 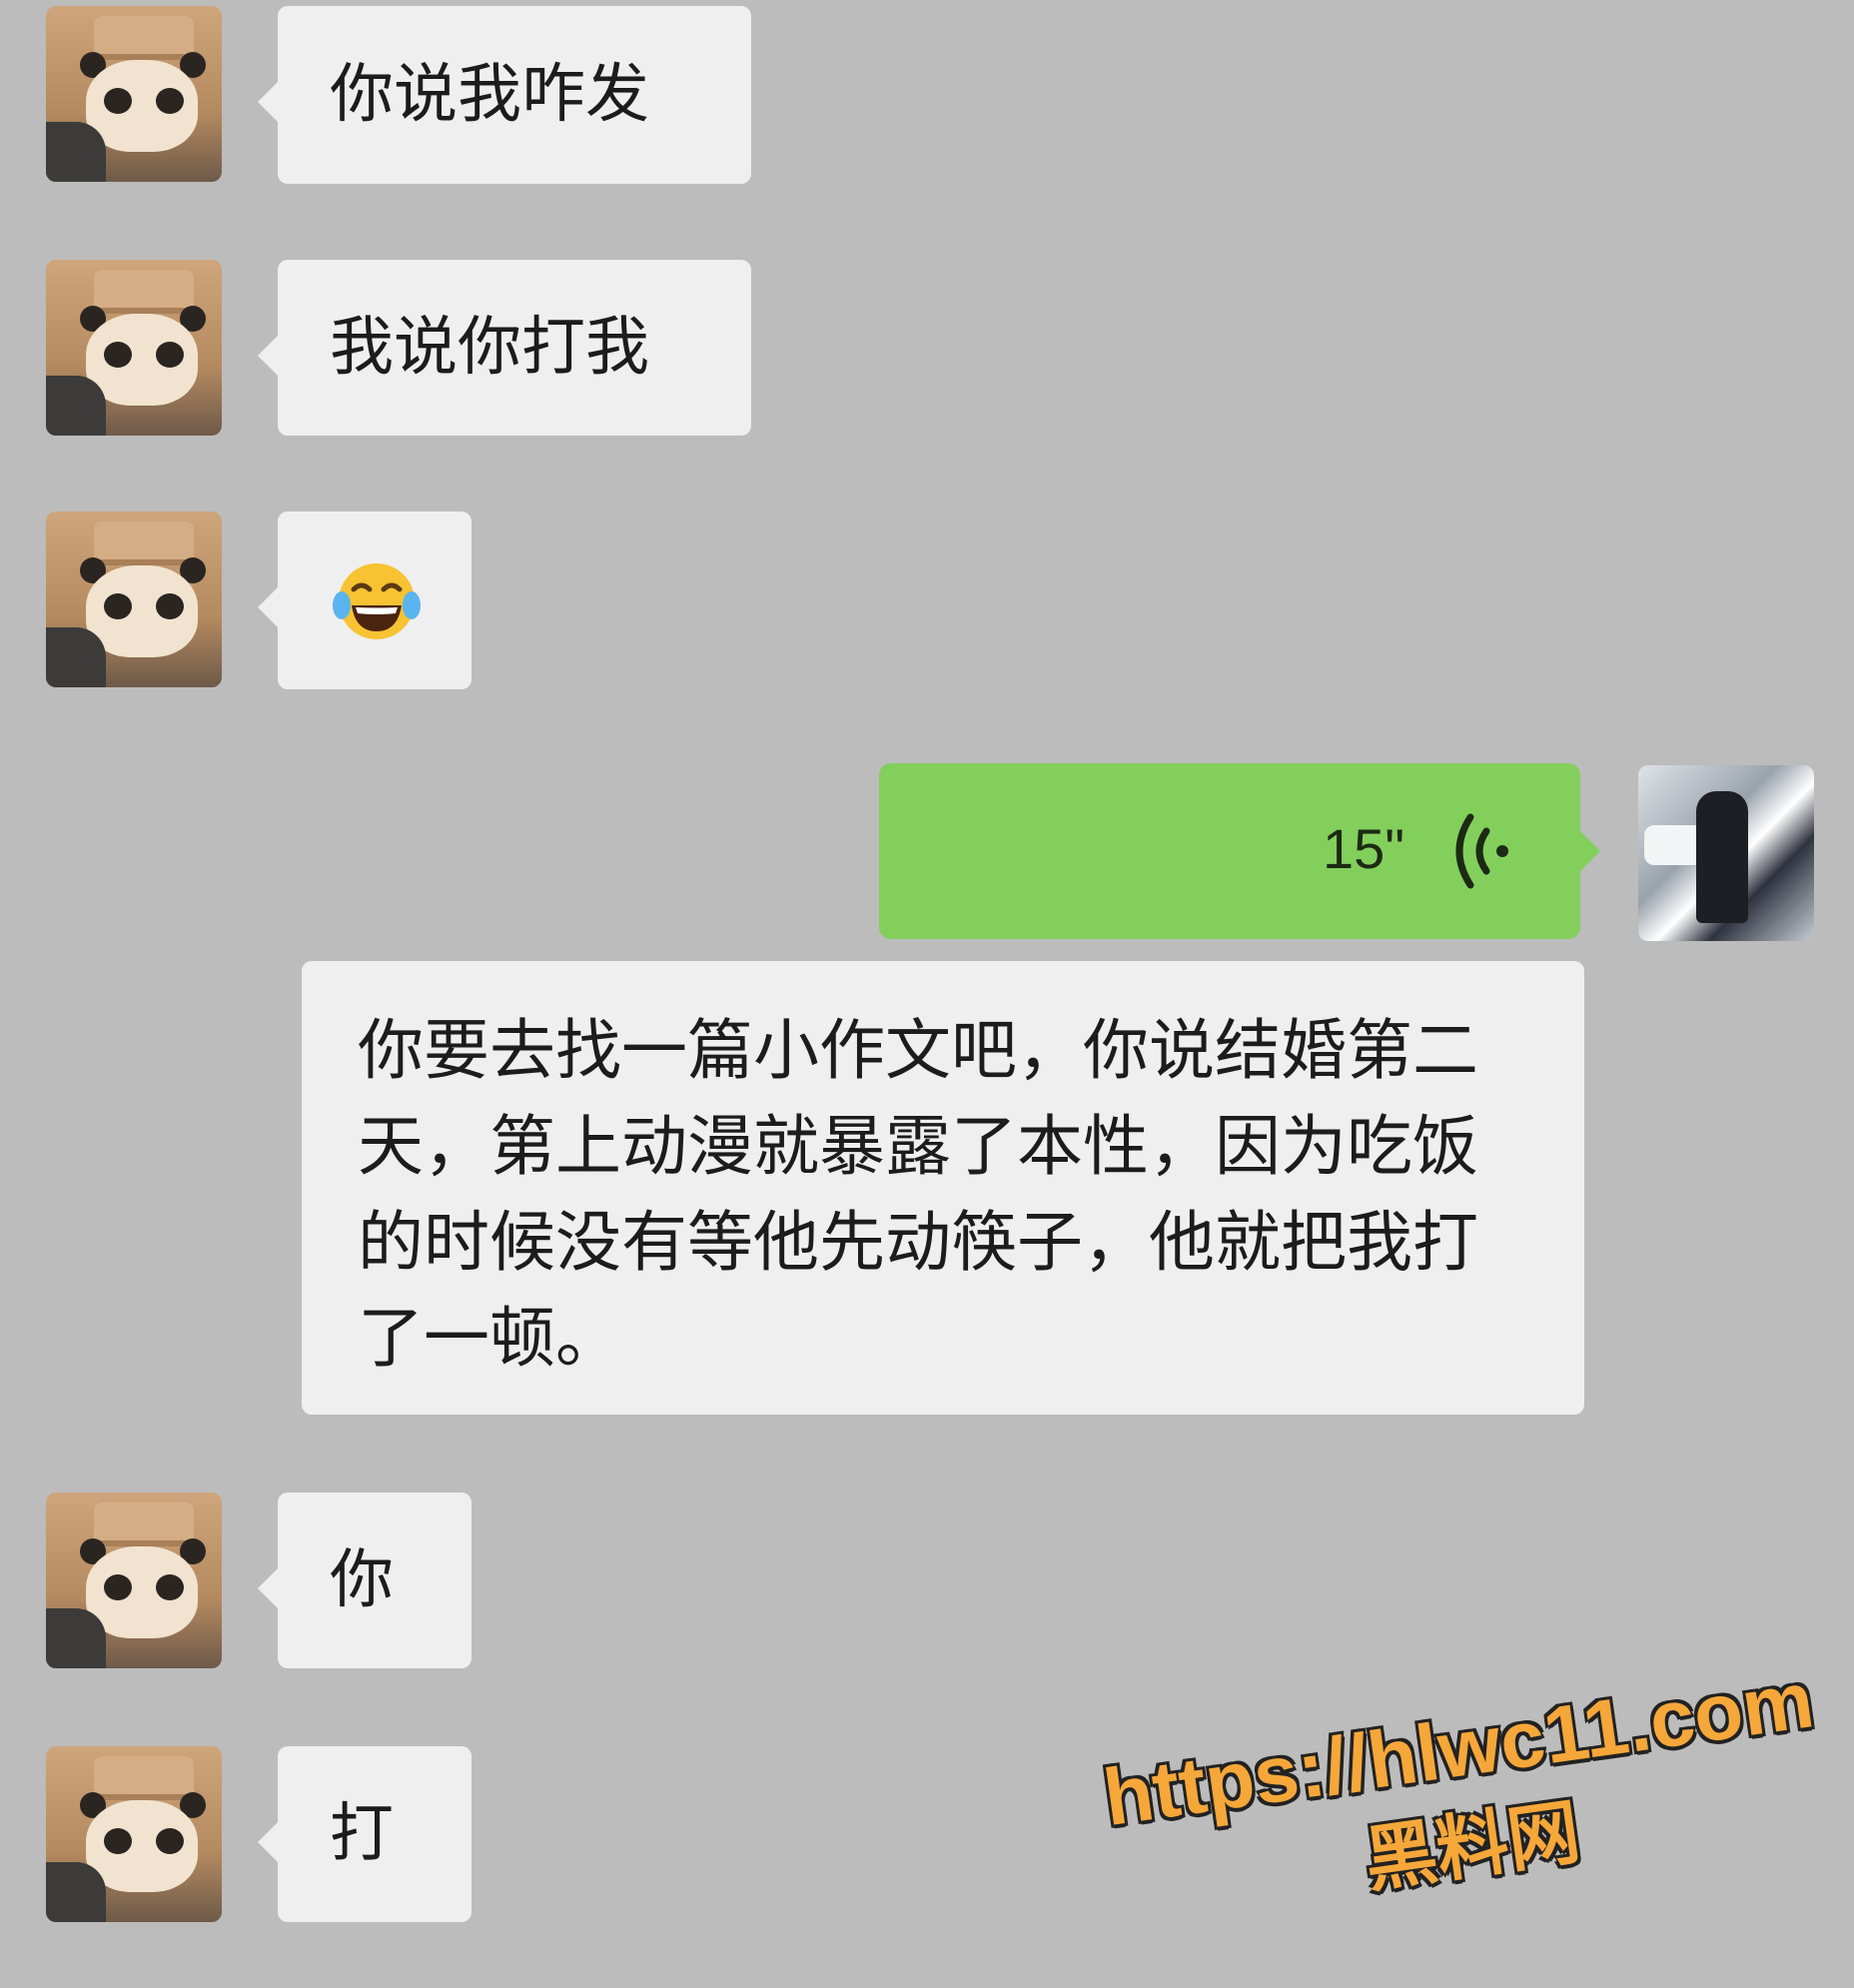 What do you see at coordinates (927, 601) in the screenshot?
I see `message-row` at bounding box center [927, 601].